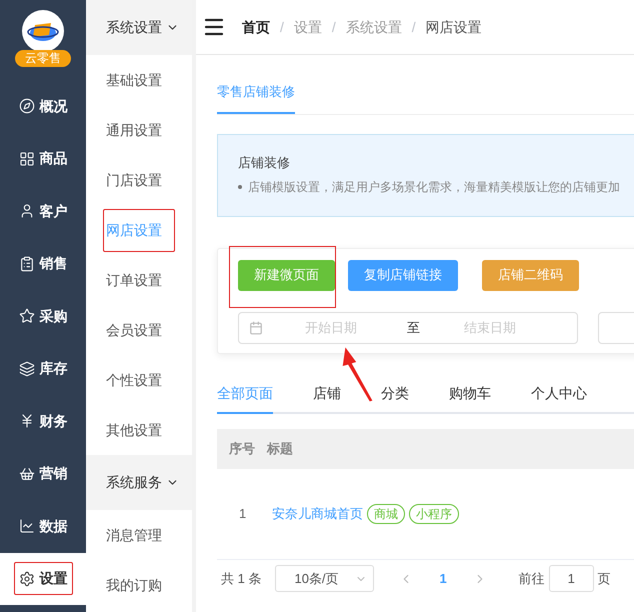 This screenshot has width=634, height=612. What do you see at coordinates (43, 473) in the screenshot?
I see `nav-item: 营销` at bounding box center [43, 473].